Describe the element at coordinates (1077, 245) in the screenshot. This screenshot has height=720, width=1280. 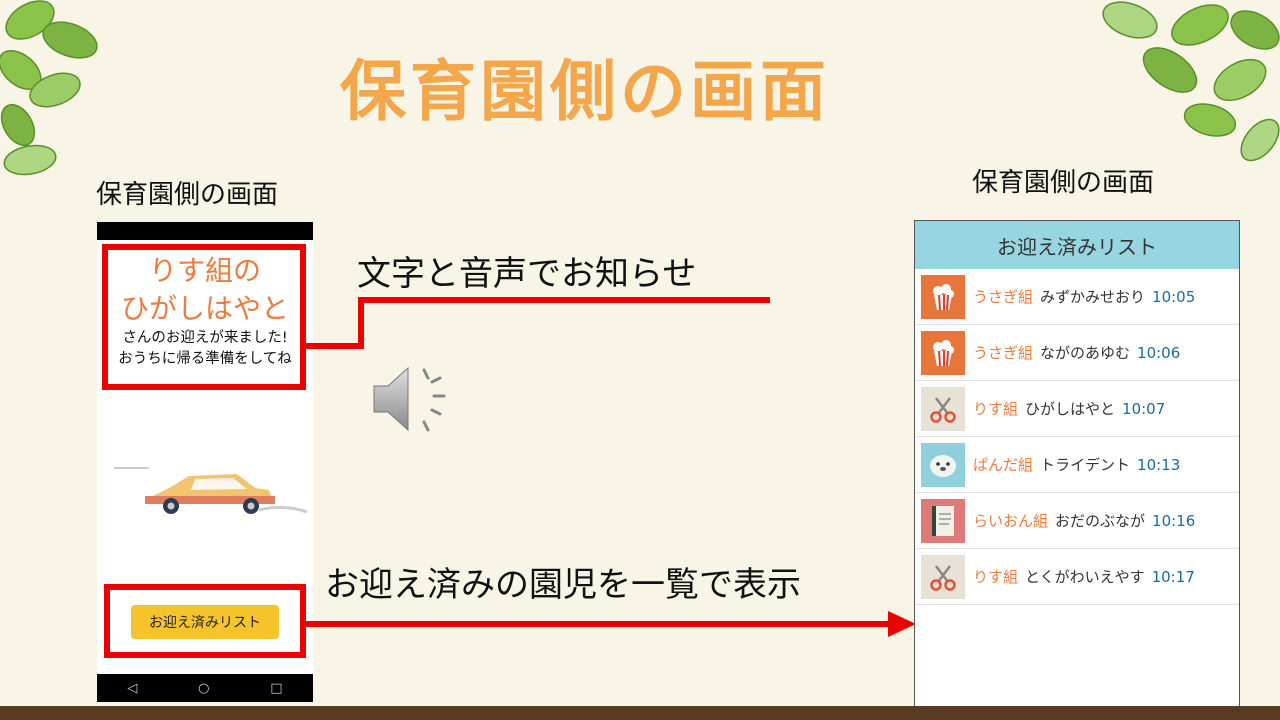
I see `list-header: お迎え済みリスト` at that location.